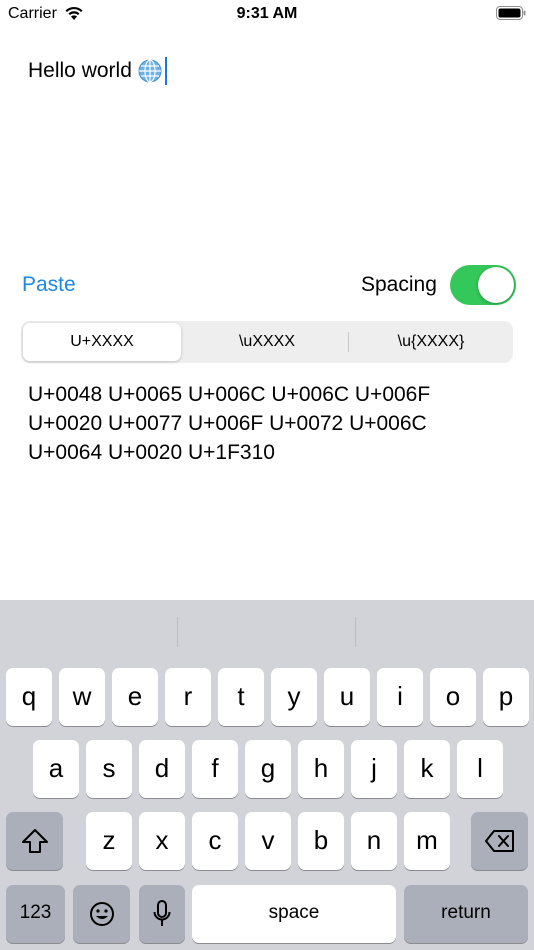  I want to click on dictation-key, so click(162, 914).